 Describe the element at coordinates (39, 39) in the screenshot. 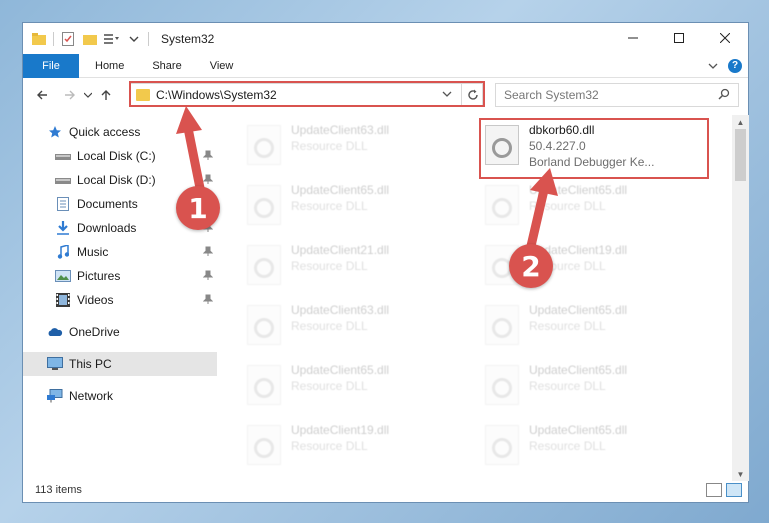

I see `folder-icon` at that location.